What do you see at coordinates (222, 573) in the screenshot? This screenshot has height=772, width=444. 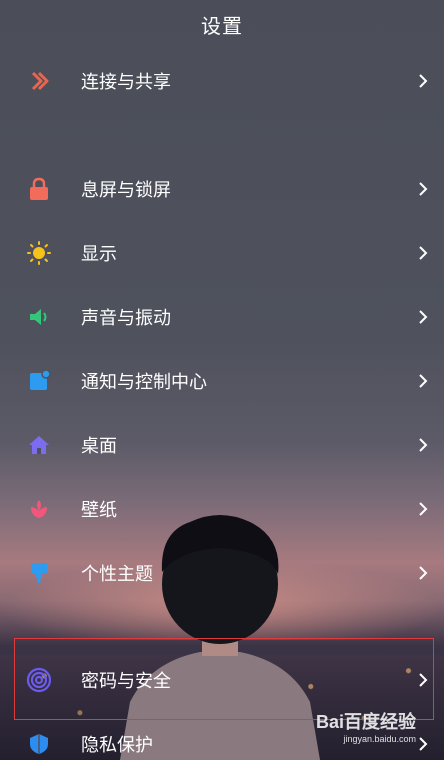 I see `settings-item-themes: 个性主题` at bounding box center [222, 573].